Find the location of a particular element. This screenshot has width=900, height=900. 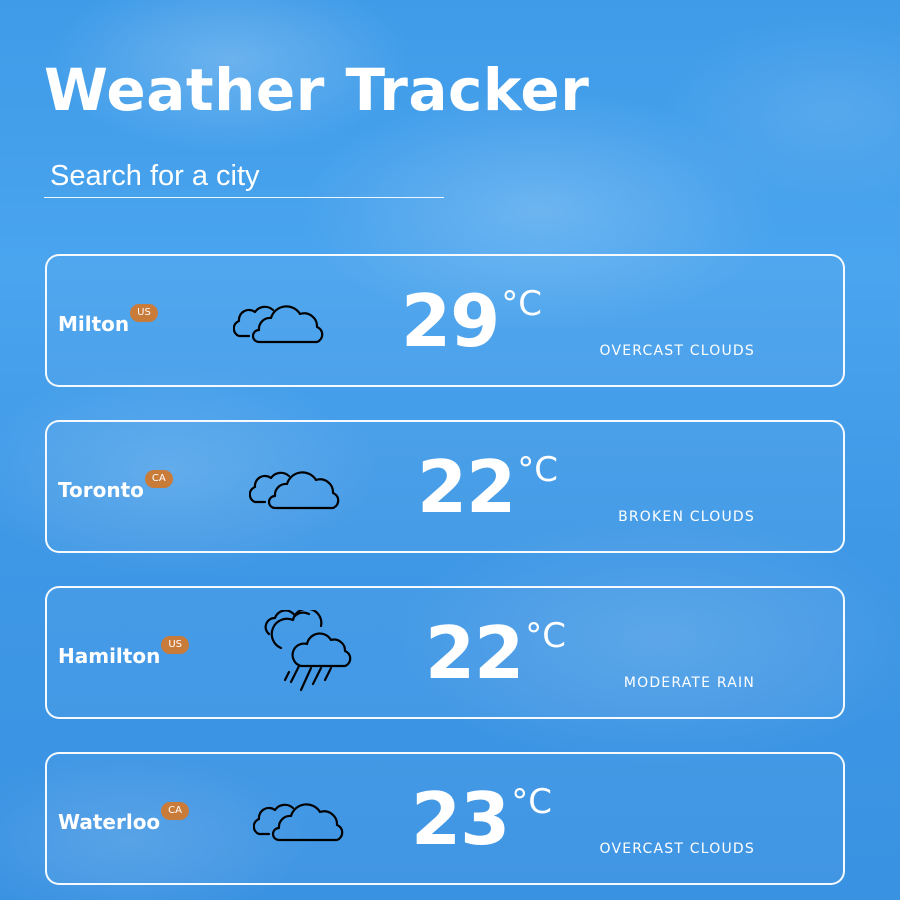

temperature-group: 29 °C is located at coordinates (471, 321).